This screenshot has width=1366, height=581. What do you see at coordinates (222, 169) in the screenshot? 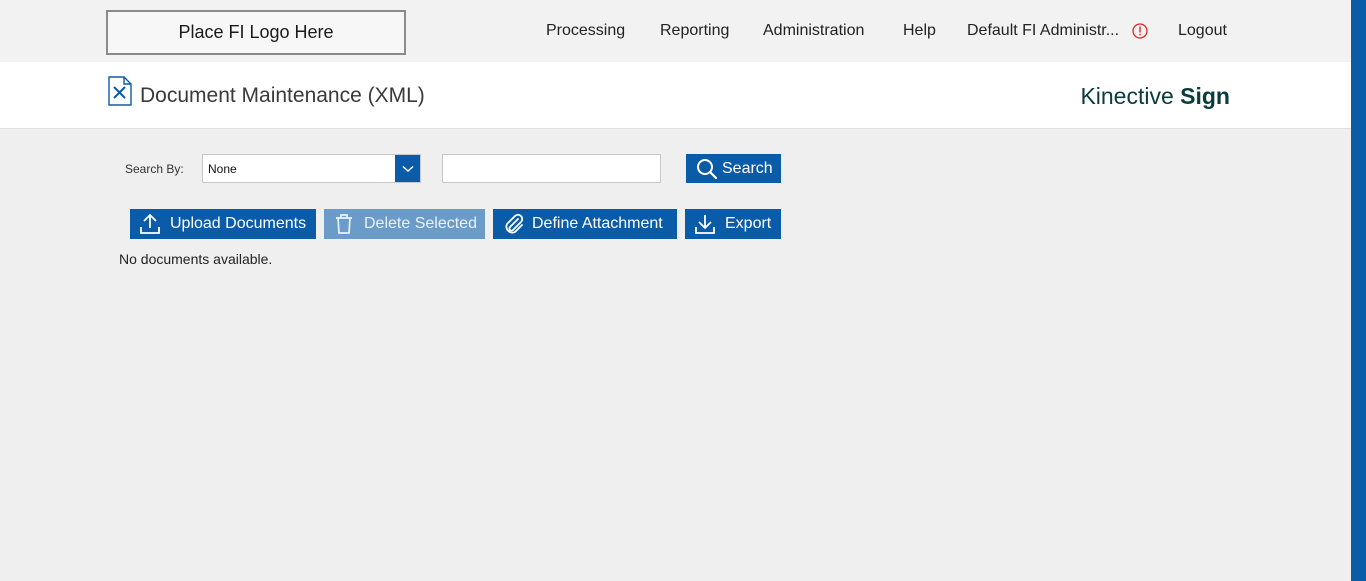
I see `search-by-value: None` at bounding box center [222, 169].